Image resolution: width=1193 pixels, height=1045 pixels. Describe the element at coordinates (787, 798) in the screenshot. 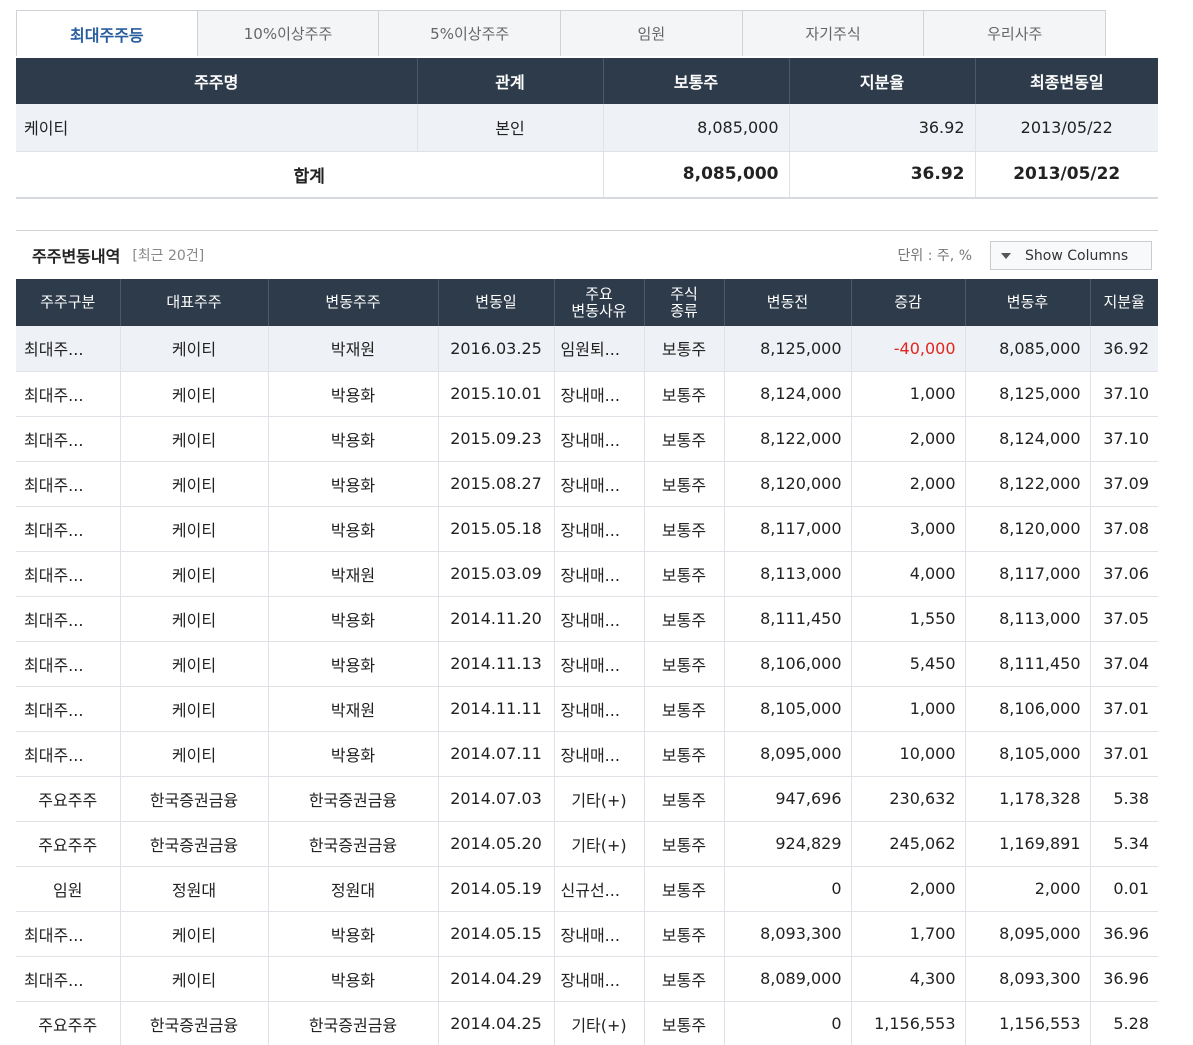

I see `shares-before: 947,696` at that location.